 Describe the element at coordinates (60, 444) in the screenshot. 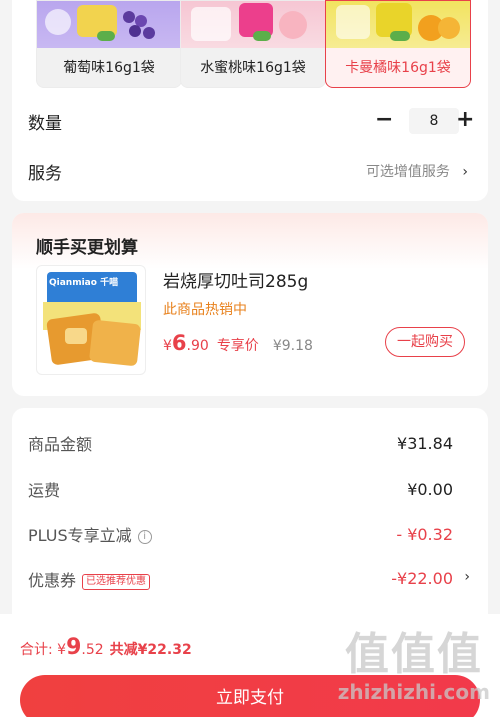

I see `goods-amount-label: 商品金额` at that location.